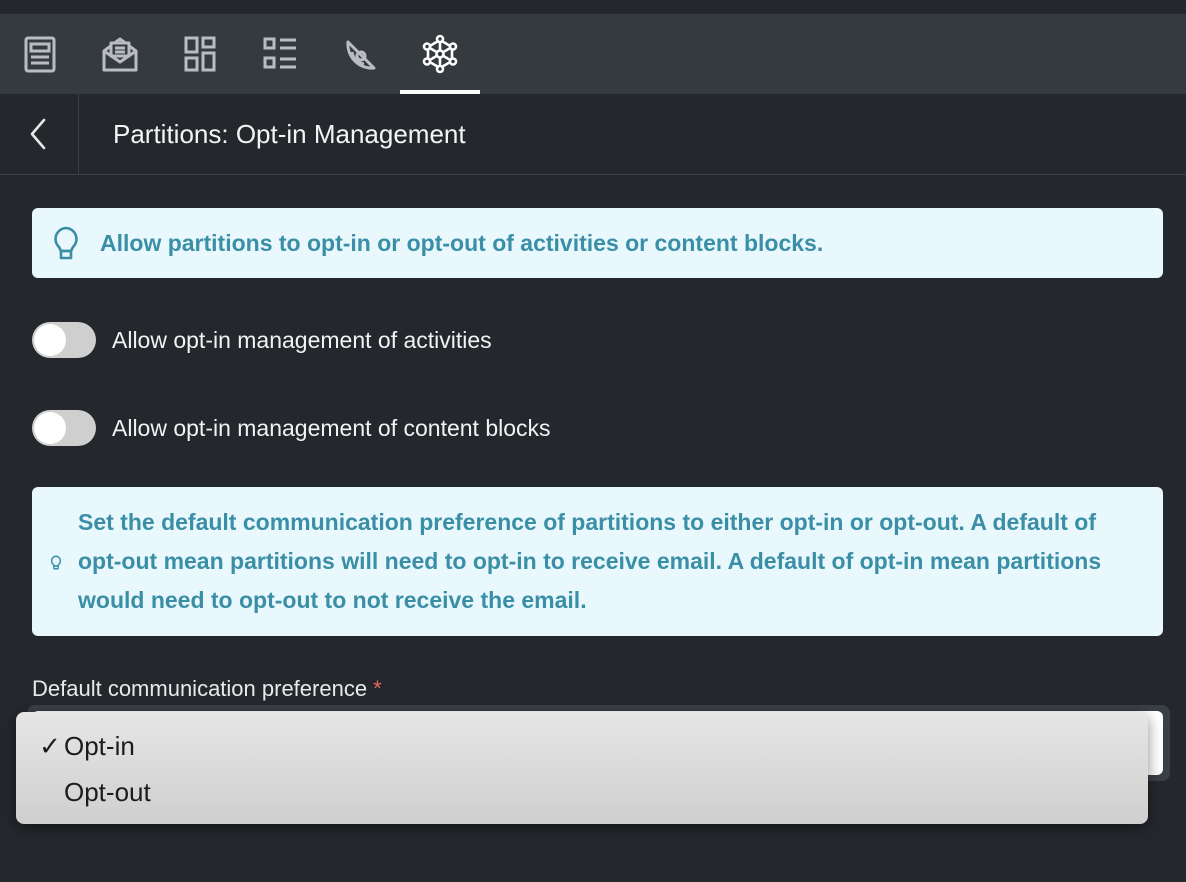  I want to click on default-preference-label: Default communication preference *, so click(207, 689).